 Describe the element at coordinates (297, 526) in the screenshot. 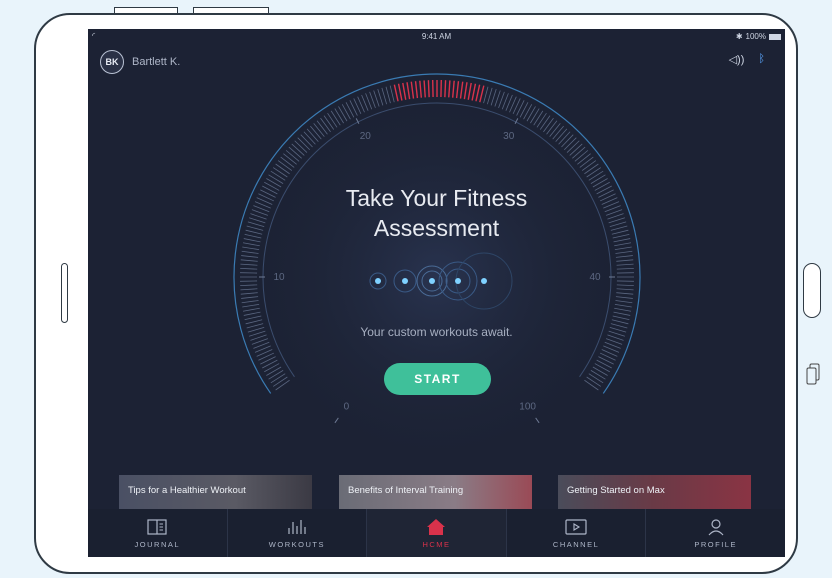

I see `workouts-icon` at that location.